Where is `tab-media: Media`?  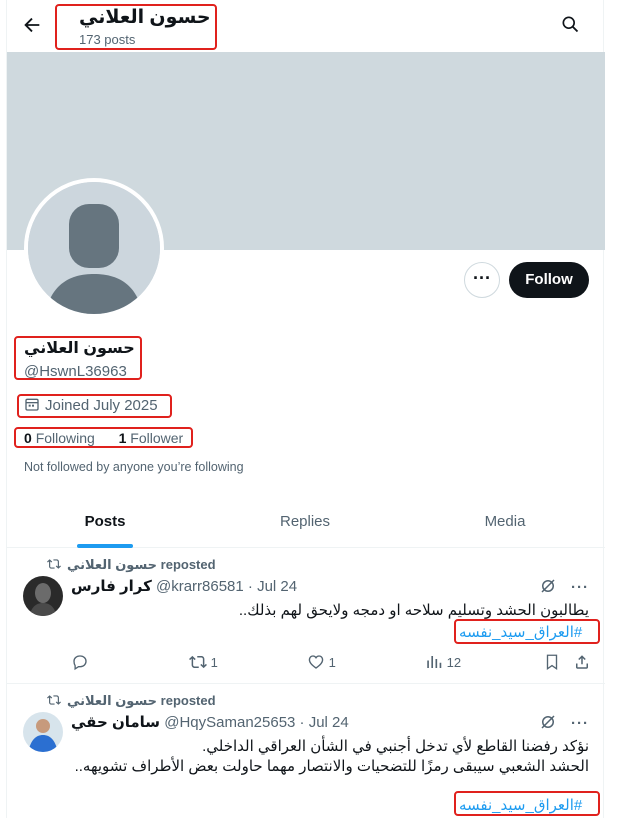 tab-media: Media is located at coordinates (505, 524).